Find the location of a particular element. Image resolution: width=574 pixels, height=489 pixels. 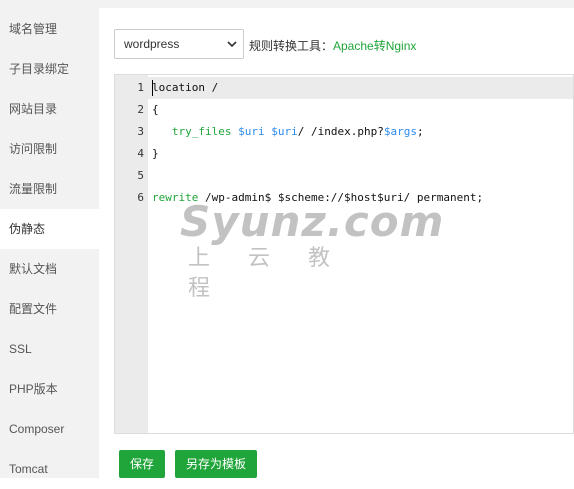

rewrite-template-select: wordpress is located at coordinates (179, 44).